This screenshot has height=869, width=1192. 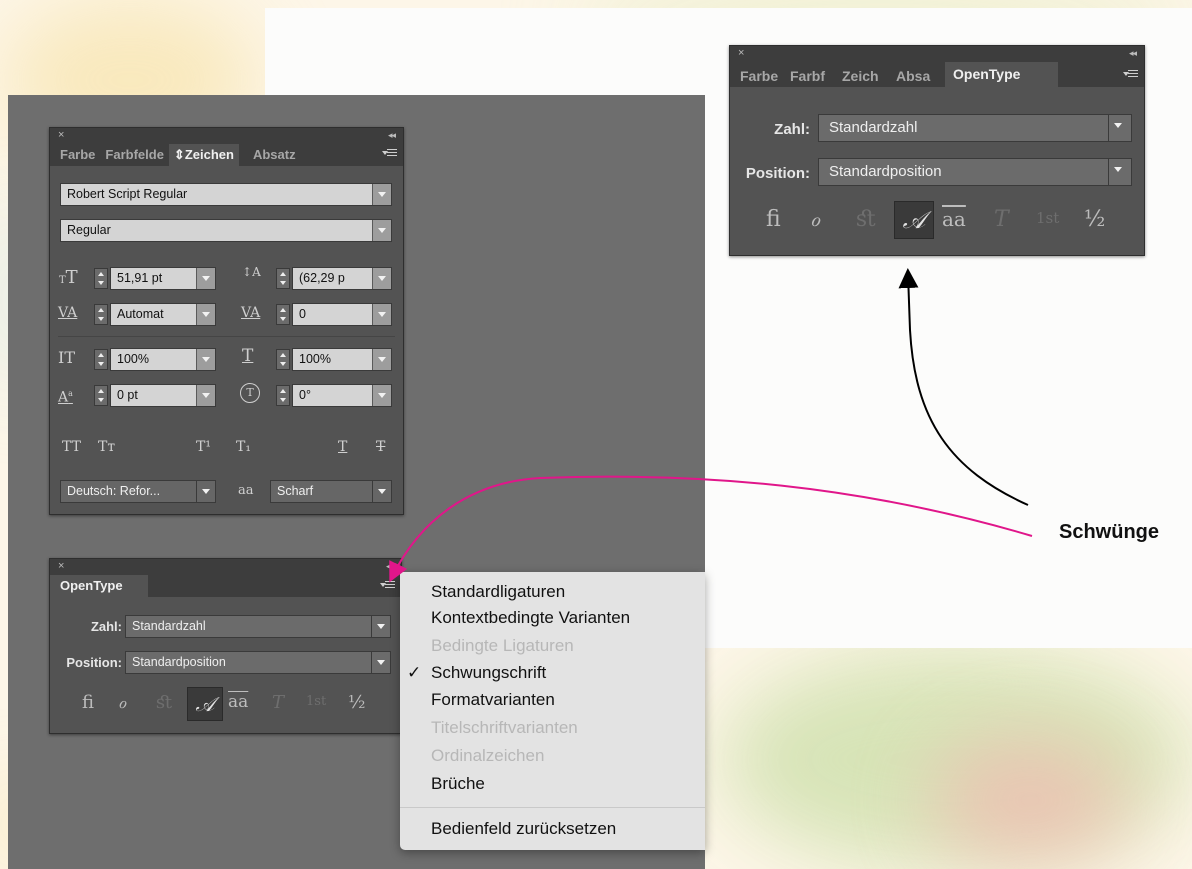 What do you see at coordinates (225, 566) in the screenshot?
I see `panel-titlebar: × ◂◂` at bounding box center [225, 566].